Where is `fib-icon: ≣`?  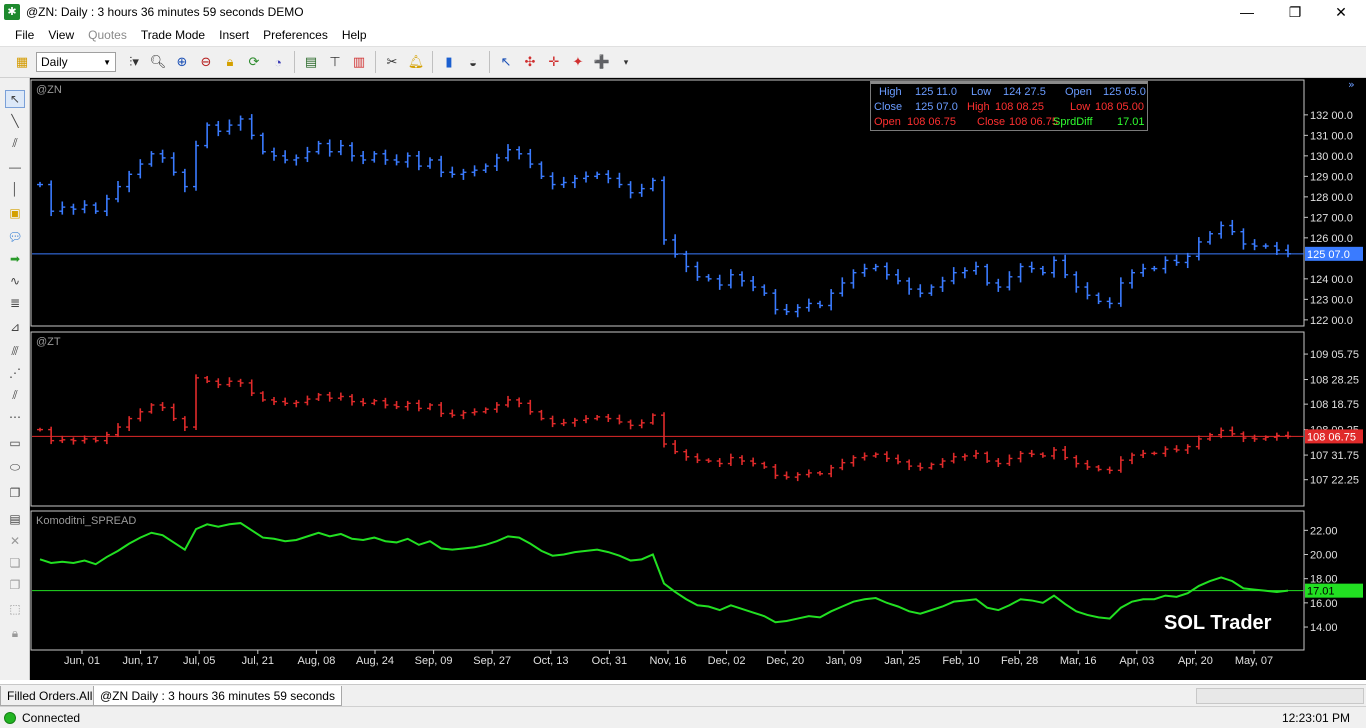 fib-icon: ≣ is located at coordinates (15, 303).